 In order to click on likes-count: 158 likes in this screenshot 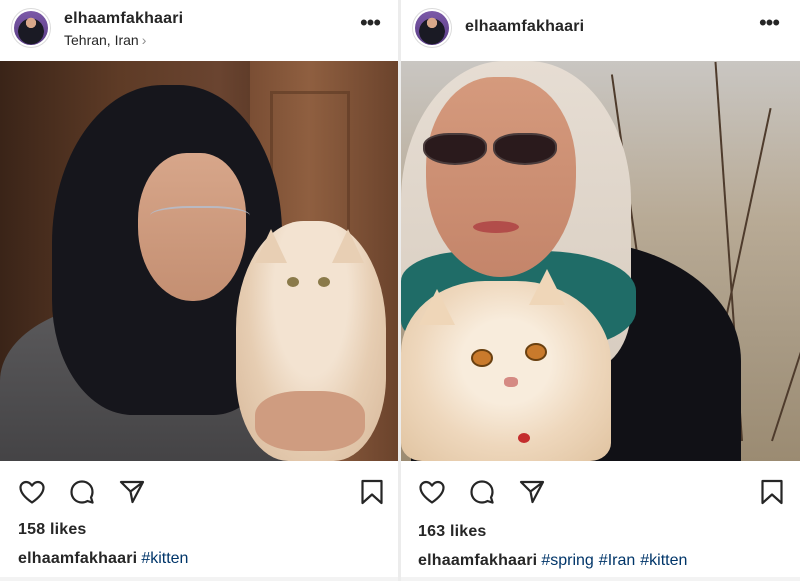, I will do `click(52, 530)`.